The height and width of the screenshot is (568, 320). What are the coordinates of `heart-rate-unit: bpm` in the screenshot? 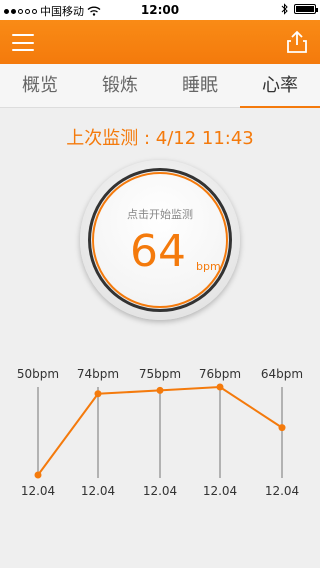 It's located at (208, 266).